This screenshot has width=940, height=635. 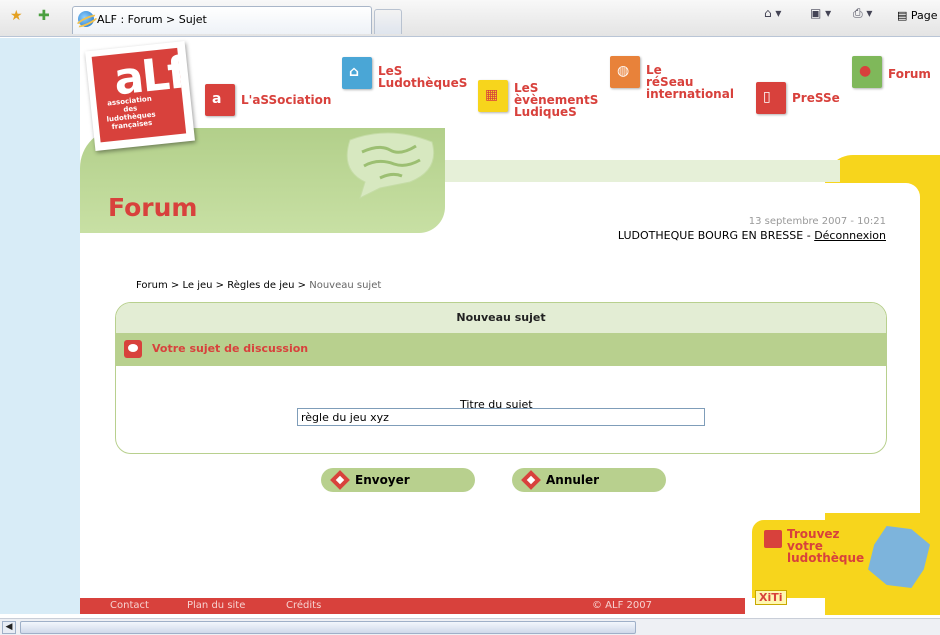 What do you see at coordinates (197, 285) in the screenshot?
I see `breadcrumb-le-jeu: Le jeu` at bounding box center [197, 285].